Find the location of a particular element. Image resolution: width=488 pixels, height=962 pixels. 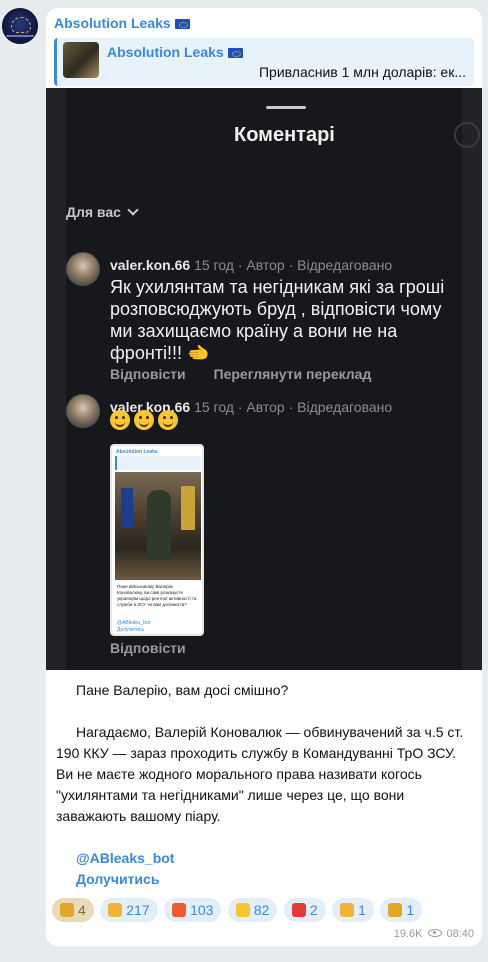

reaction-lightning: 82 is located at coordinates (252, 910).